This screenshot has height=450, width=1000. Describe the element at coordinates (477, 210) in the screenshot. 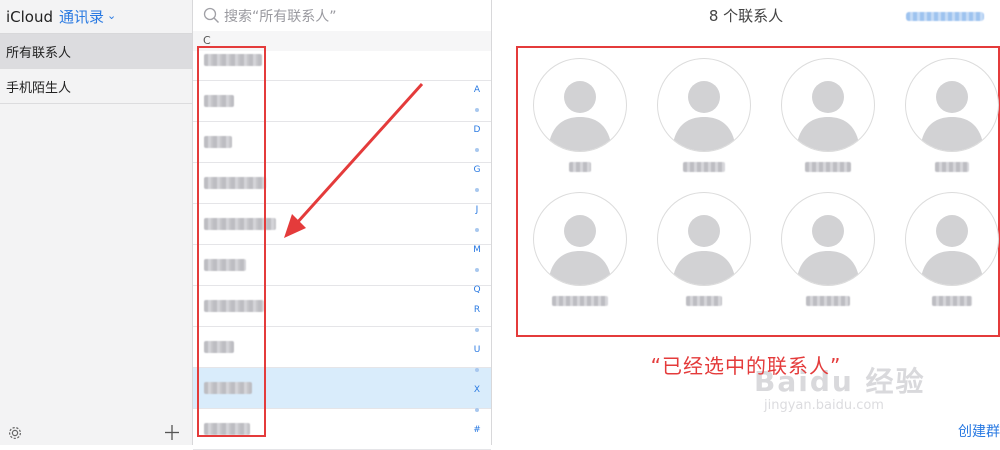

I see `index-letter: J` at that location.